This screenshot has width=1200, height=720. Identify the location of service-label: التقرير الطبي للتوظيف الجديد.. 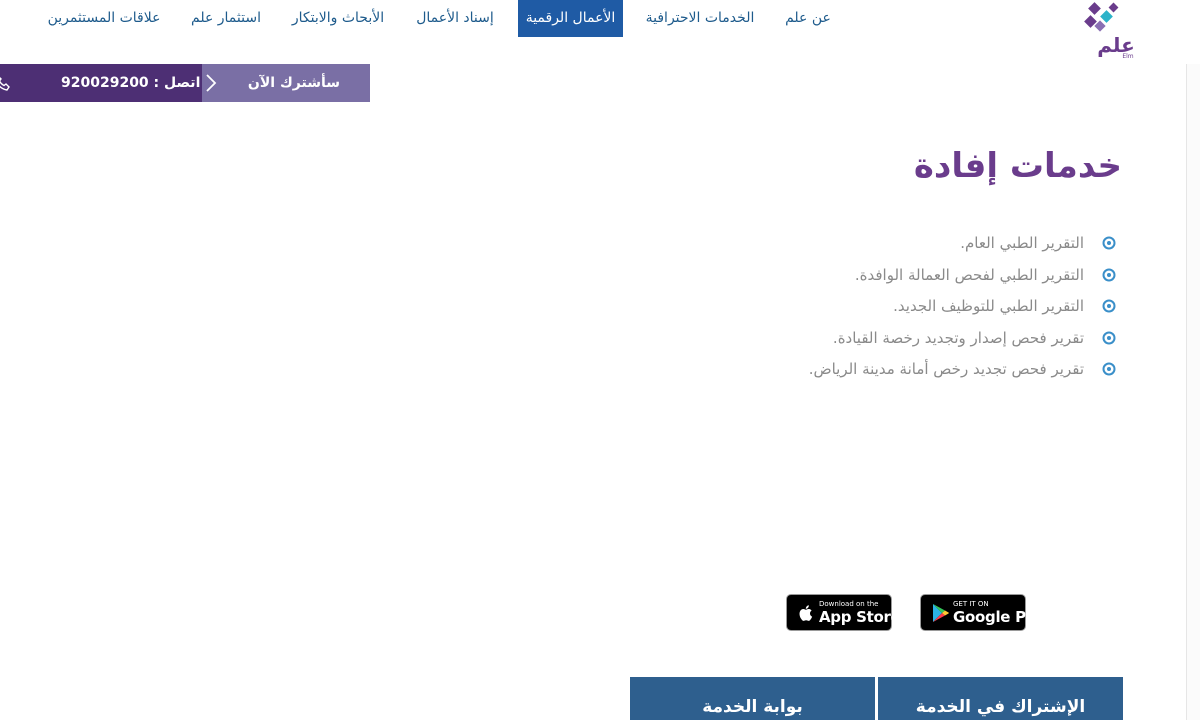
(988, 306).